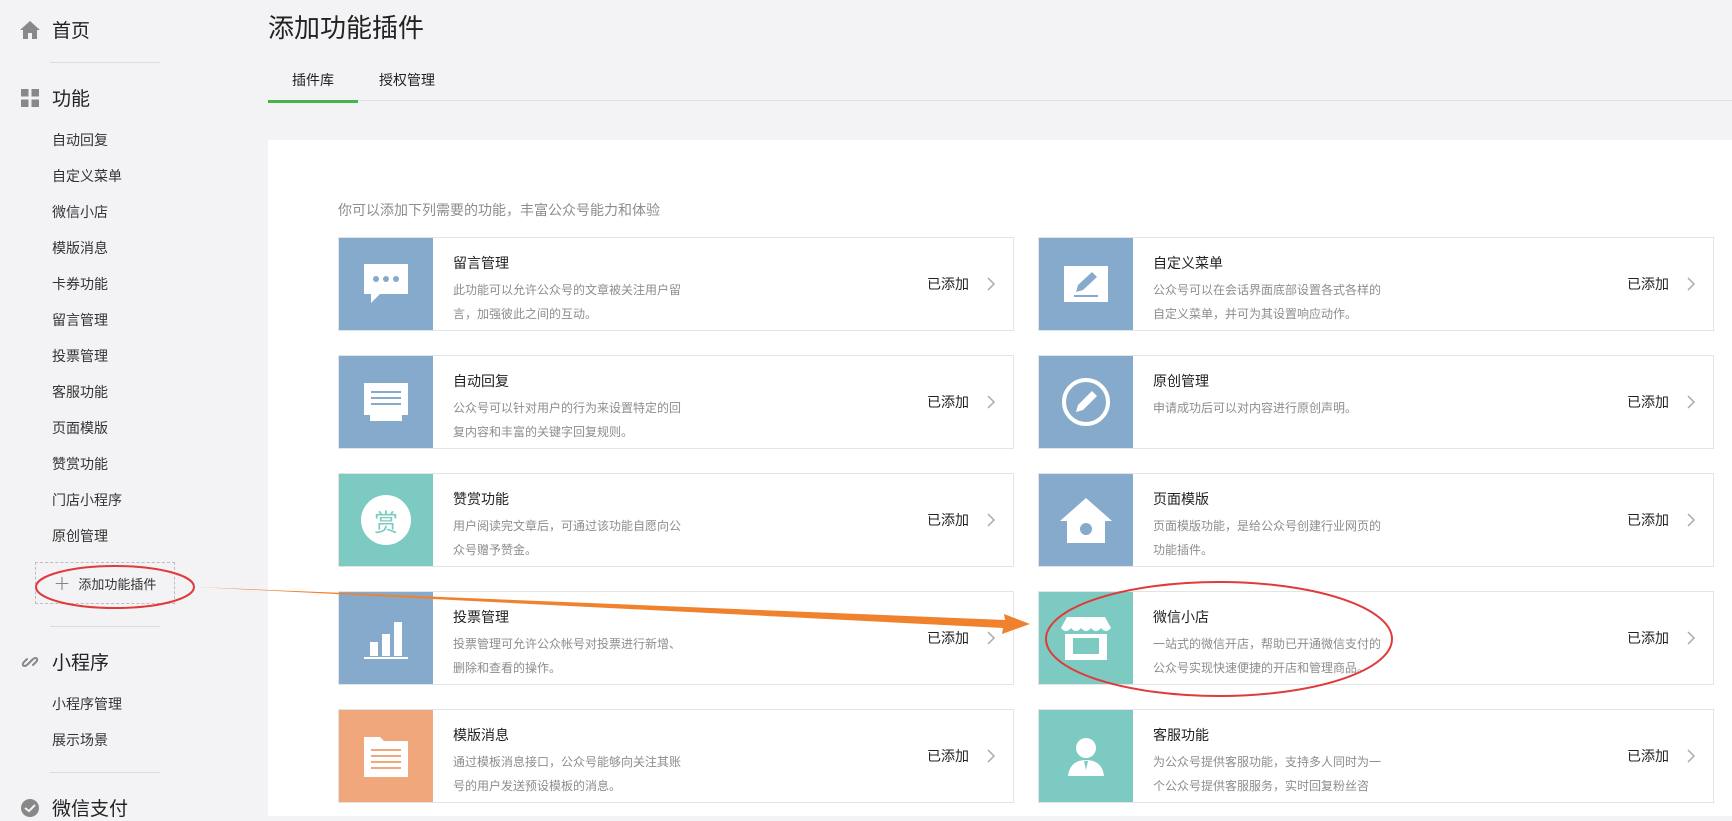  Describe the element at coordinates (30, 98) in the screenshot. I see `grid-icon` at that location.